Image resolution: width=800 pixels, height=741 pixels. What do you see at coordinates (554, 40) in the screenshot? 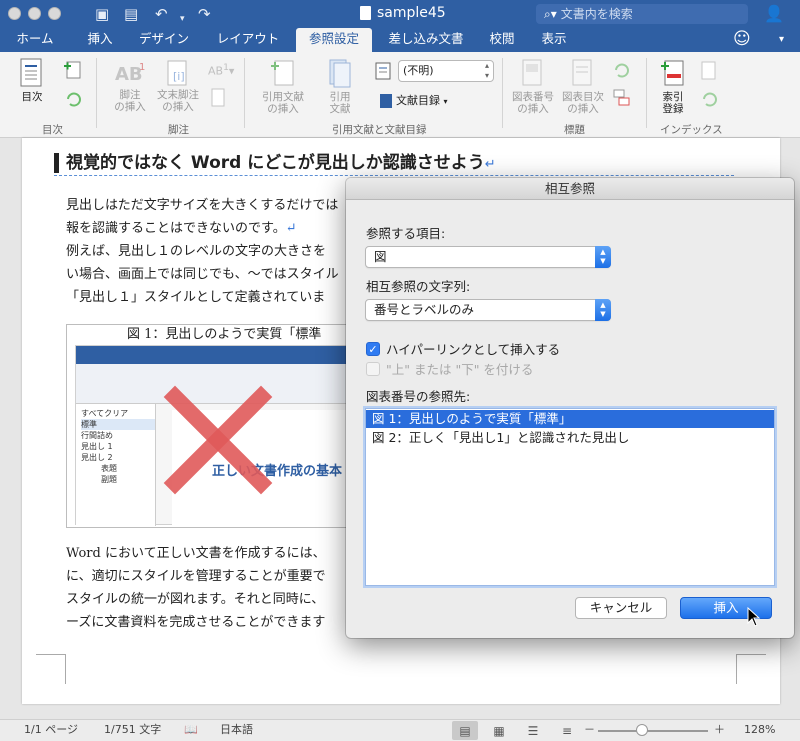
I see `tab-view: 表示` at bounding box center [554, 40].